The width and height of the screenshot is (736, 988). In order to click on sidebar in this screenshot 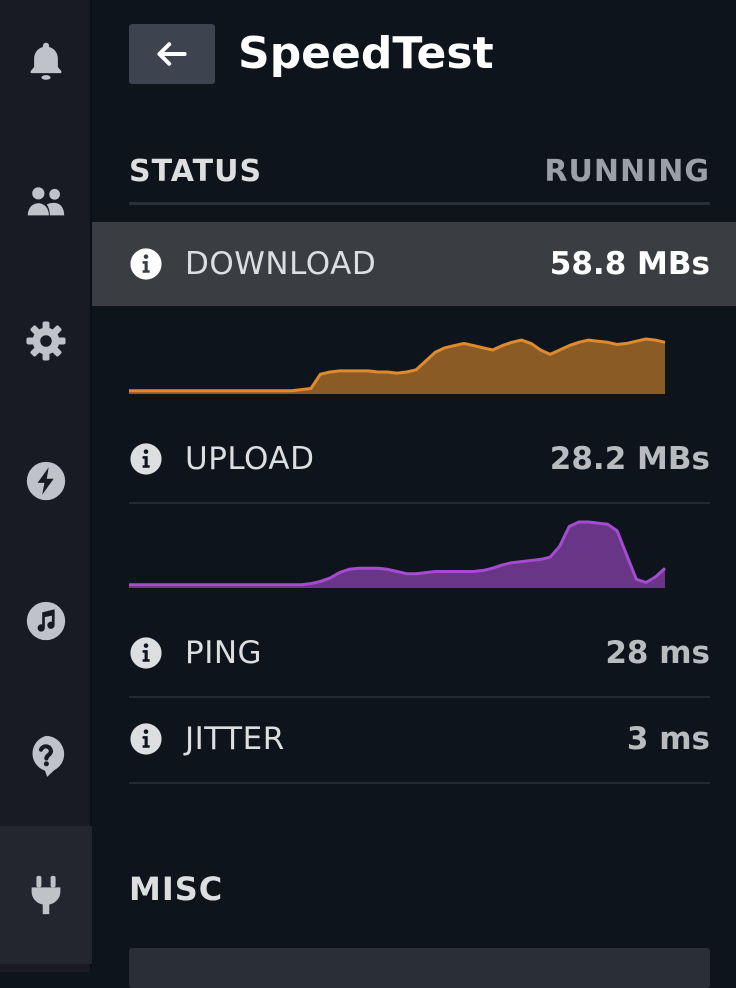, I will do `click(46, 486)`.